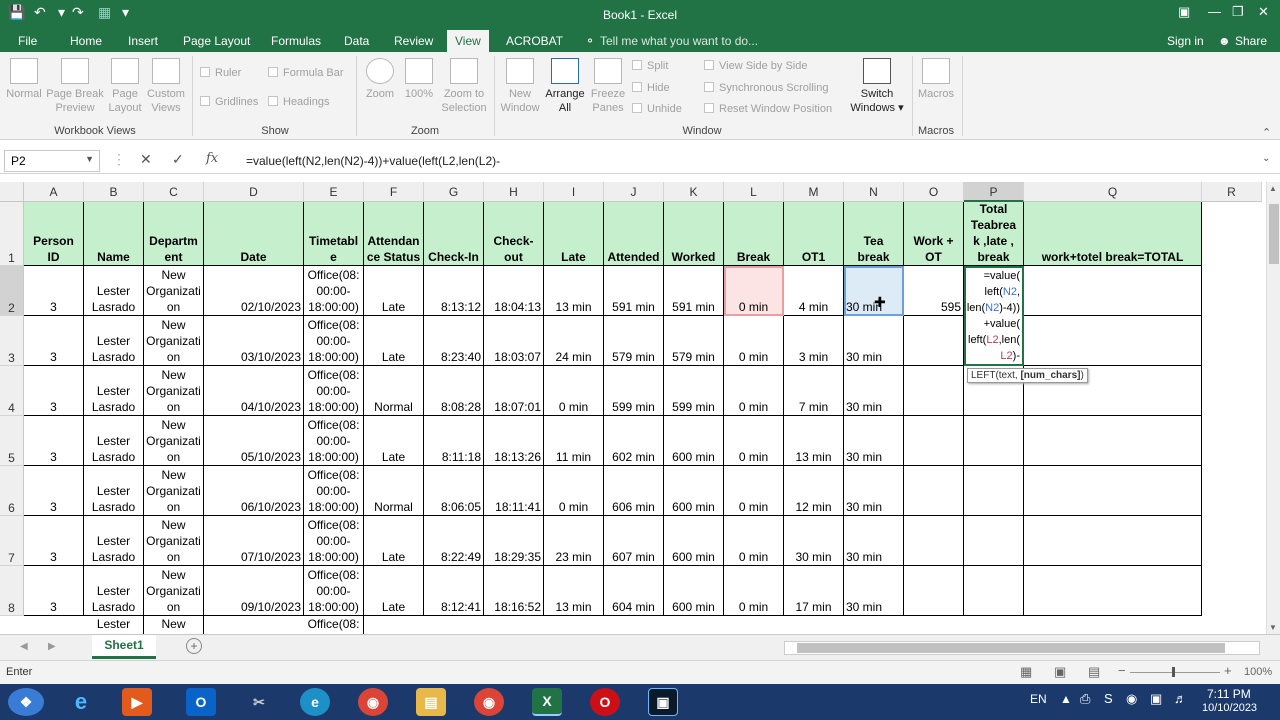  What do you see at coordinates (934, 192) in the screenshot?
I see `column-header-o: O` at bounding box center [934, 192].